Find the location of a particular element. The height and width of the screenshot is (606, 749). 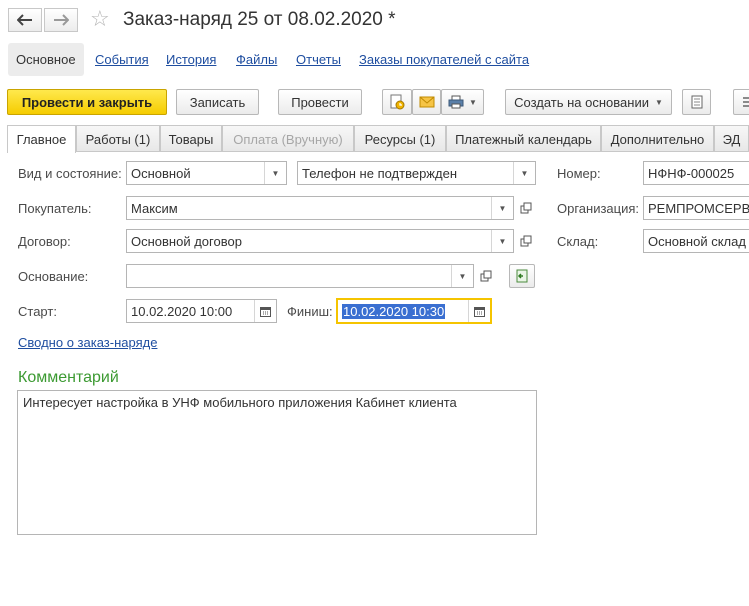

state-field: Телефон не подтвержден ▼ is located at coordinates (416, 173).